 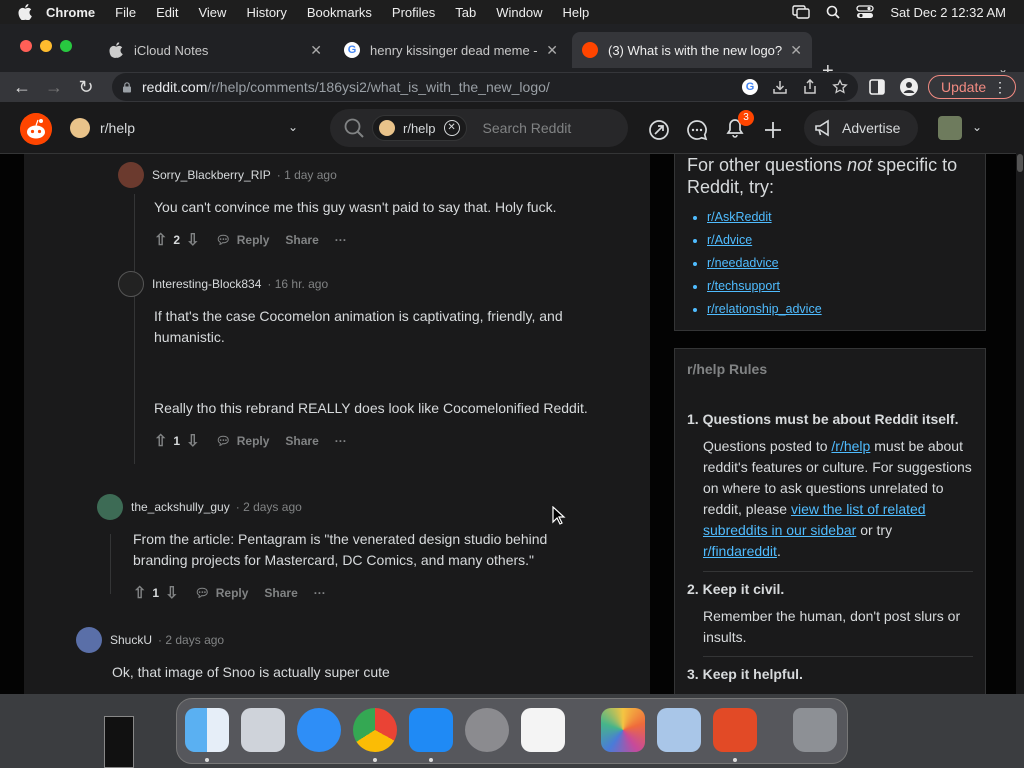 What do you see at coordinates (519, 12) in the screenshot?
I see `menu-window: Window` at bounding box center [519, 12].